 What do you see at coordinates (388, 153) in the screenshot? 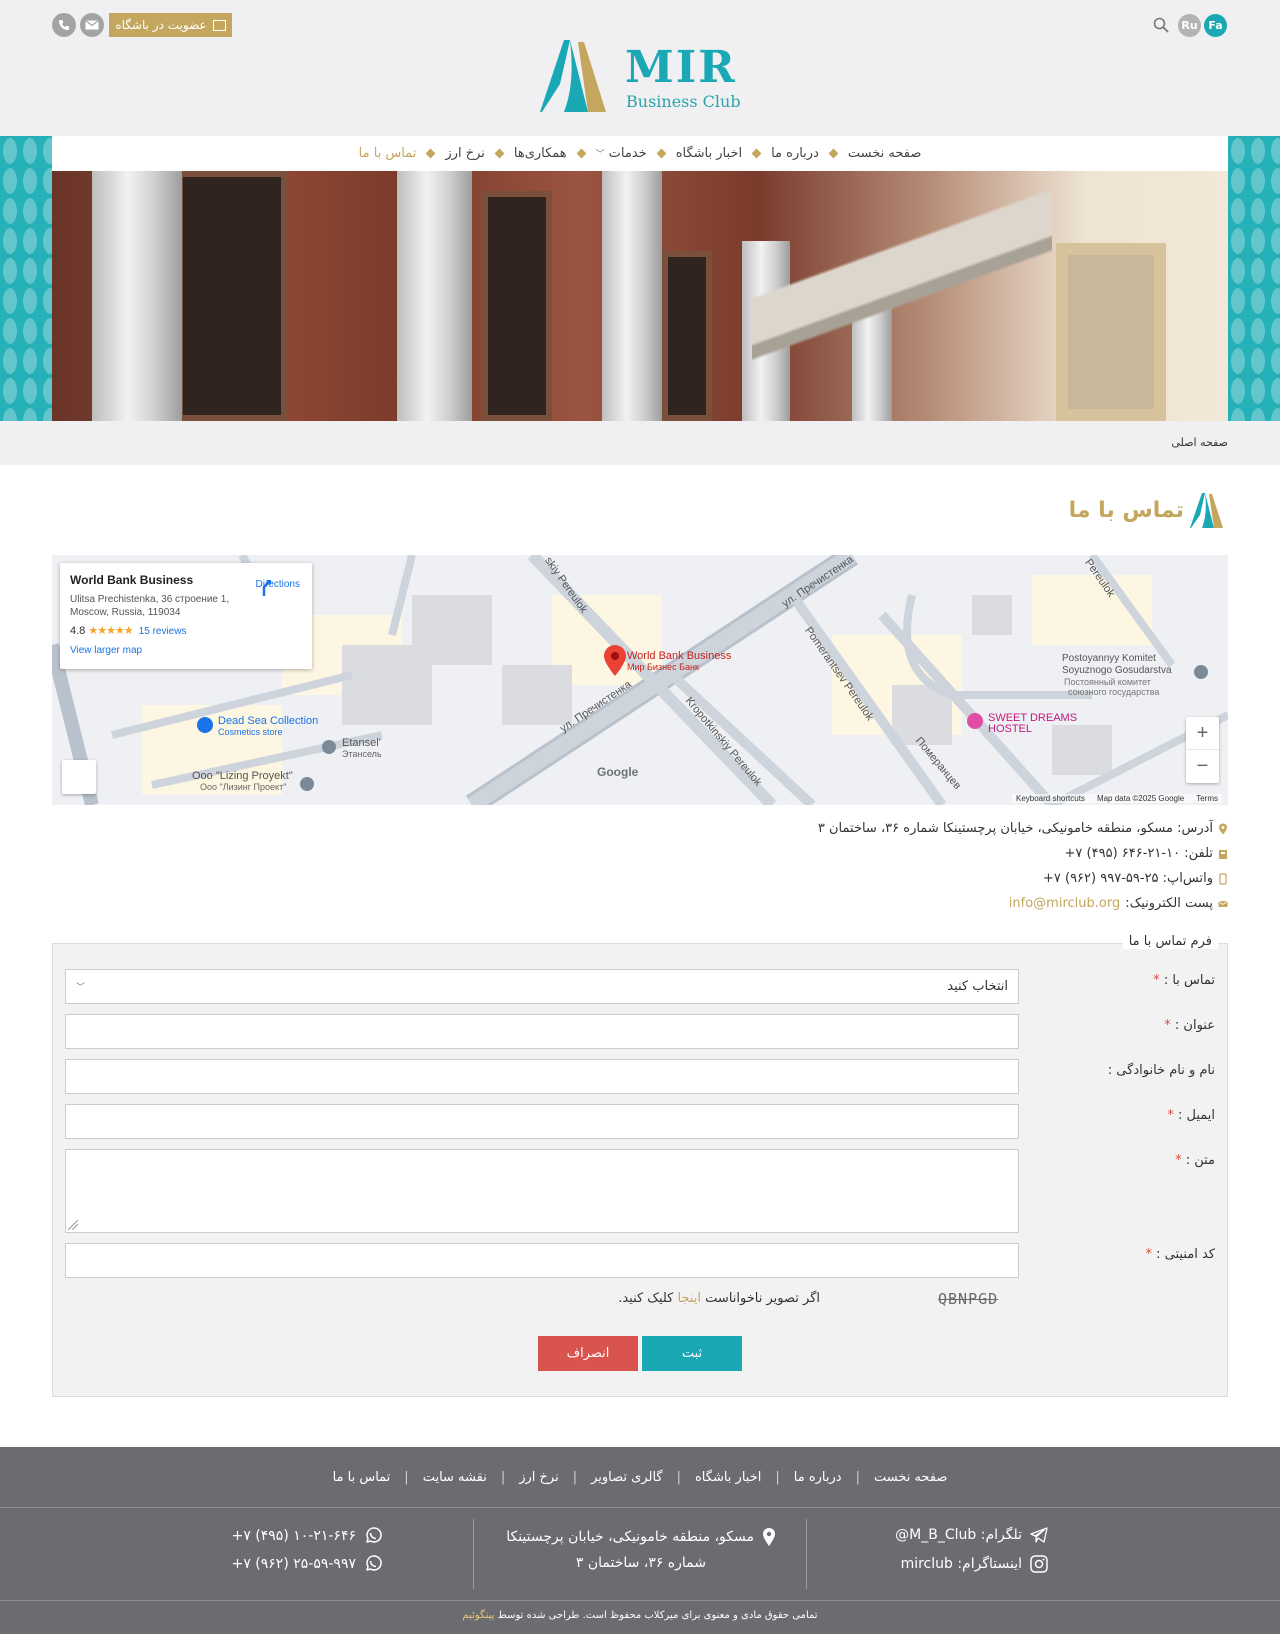
I see `nav-item-contact: تماس با ما` at bounding box center [388, 153].